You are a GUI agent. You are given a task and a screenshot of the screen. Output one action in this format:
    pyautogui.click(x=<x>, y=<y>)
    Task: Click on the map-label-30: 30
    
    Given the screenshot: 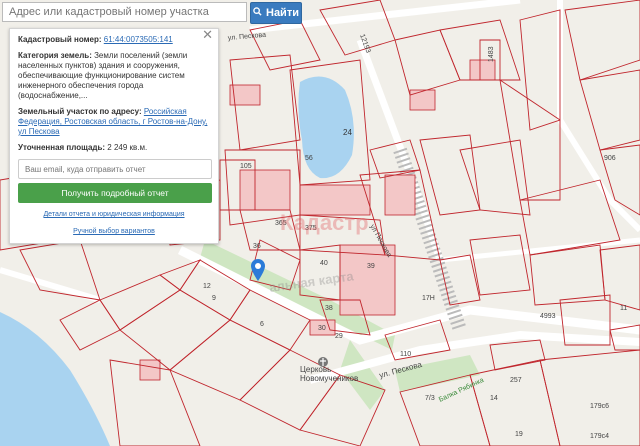 What is the action you would take?
    pyautogui.click(x=322, y=328)
    